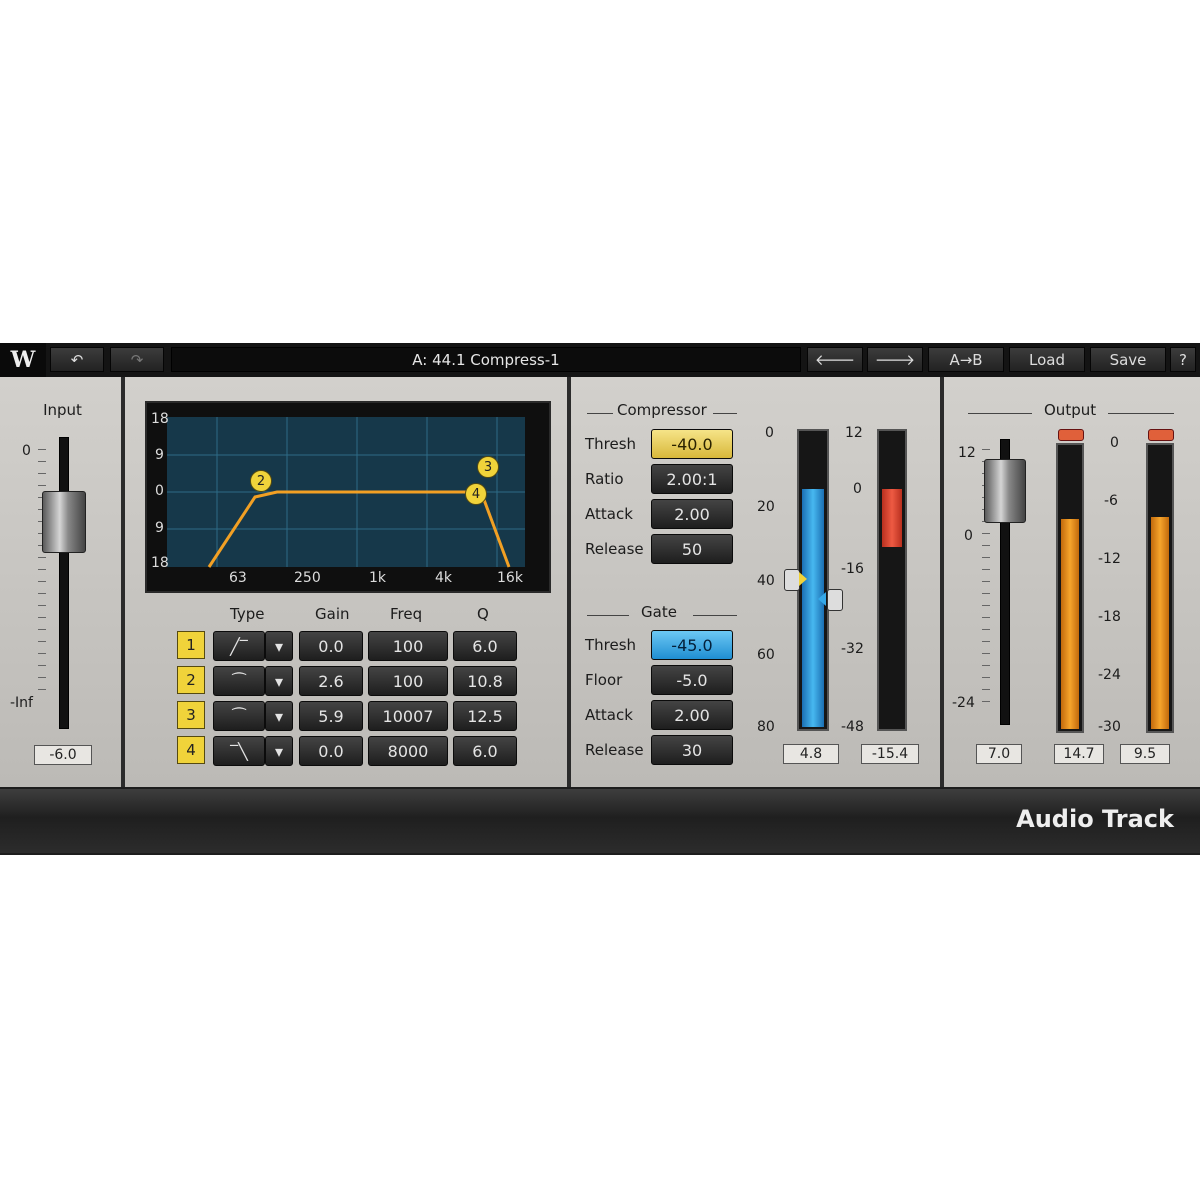 The width and height of the screenshot is (1200, 1200). What do you see at coordinates (279, 716) in the screenshot?
I see `eq-band-3-type-dropdown: ▾` at bounding box center [279, 716].